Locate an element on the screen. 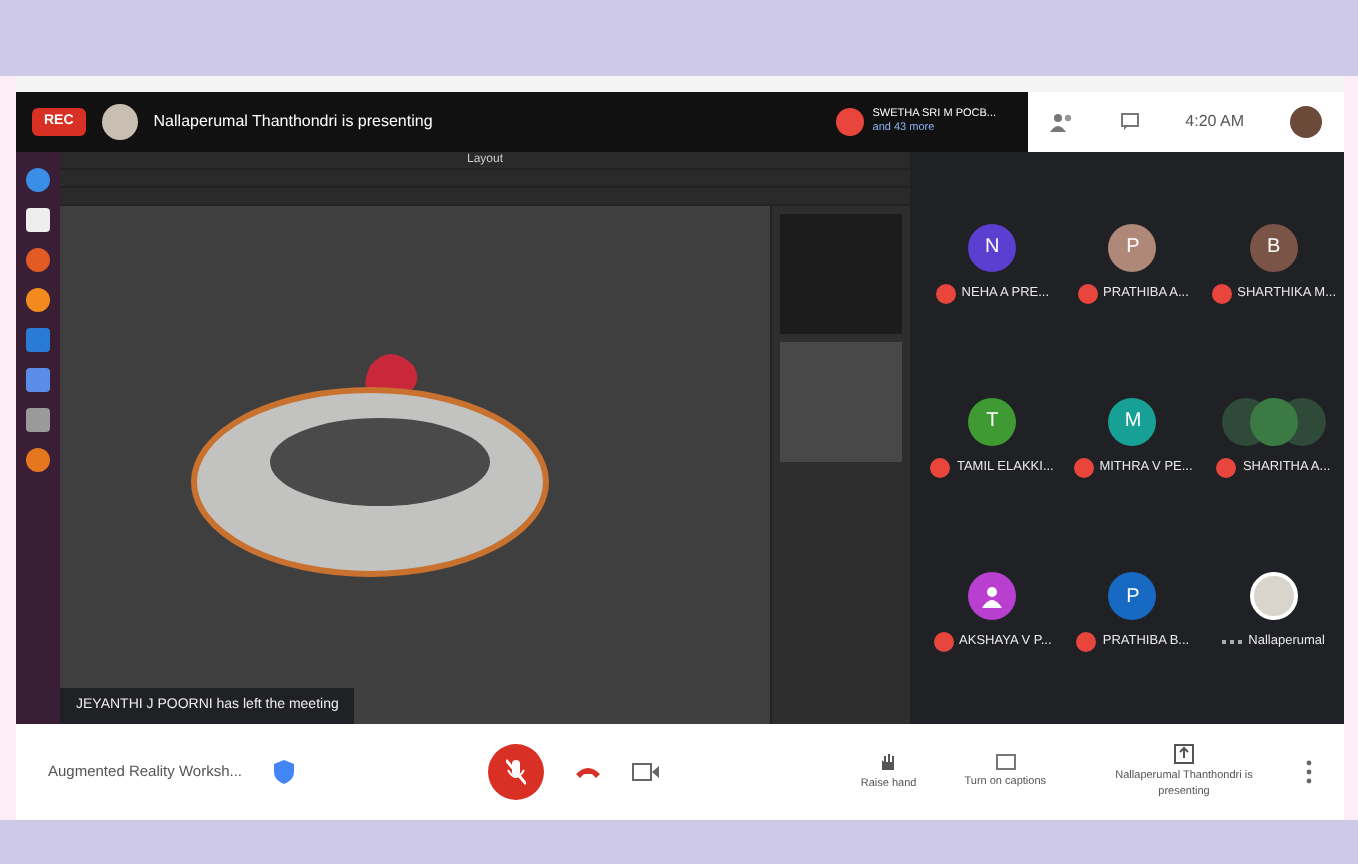 The image size is (1358, 864). avatar-initial: B is located at coordinates (1273, 247).